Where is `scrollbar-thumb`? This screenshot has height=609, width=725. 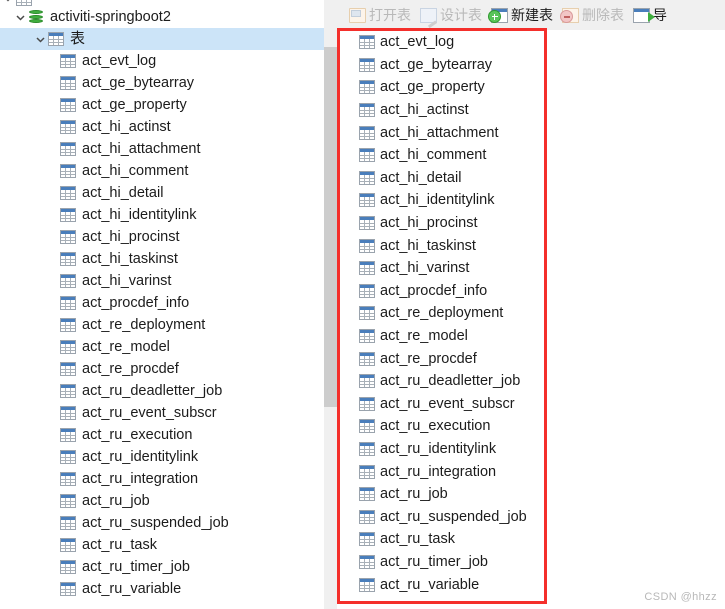 scrollbar-thumb is located at coordinates (330, 227).